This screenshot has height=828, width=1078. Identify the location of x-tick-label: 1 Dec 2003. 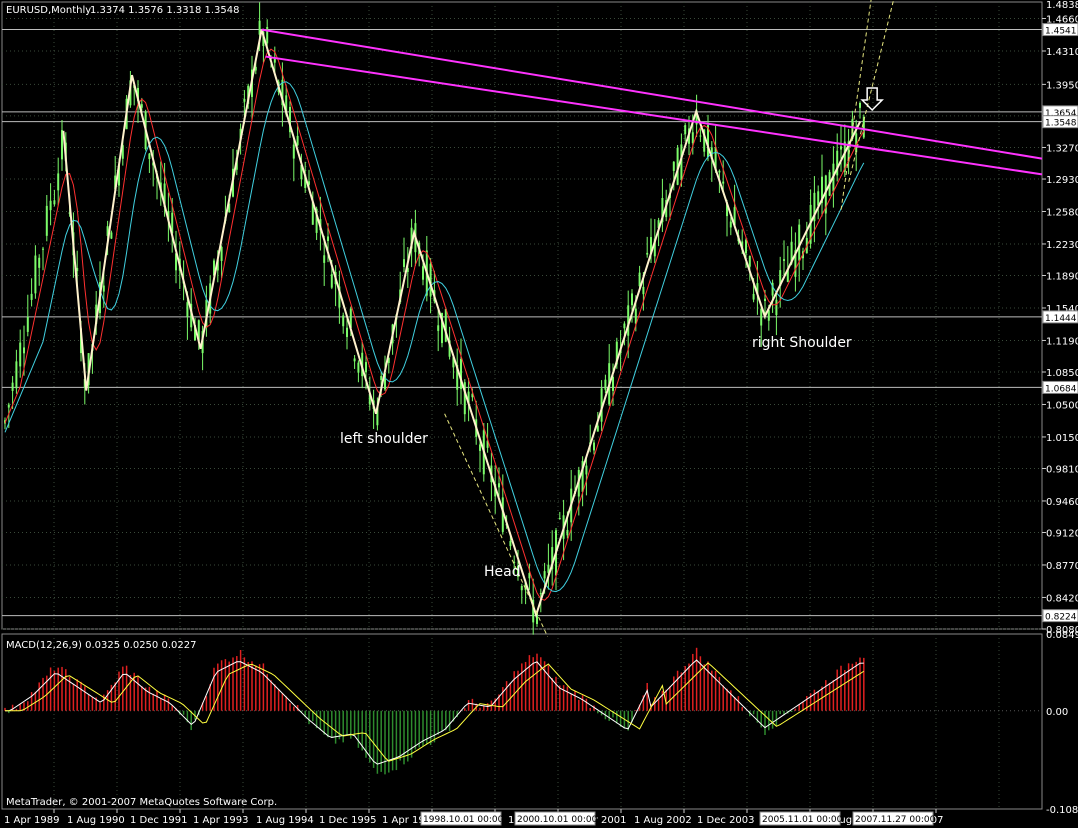
(726, 820).